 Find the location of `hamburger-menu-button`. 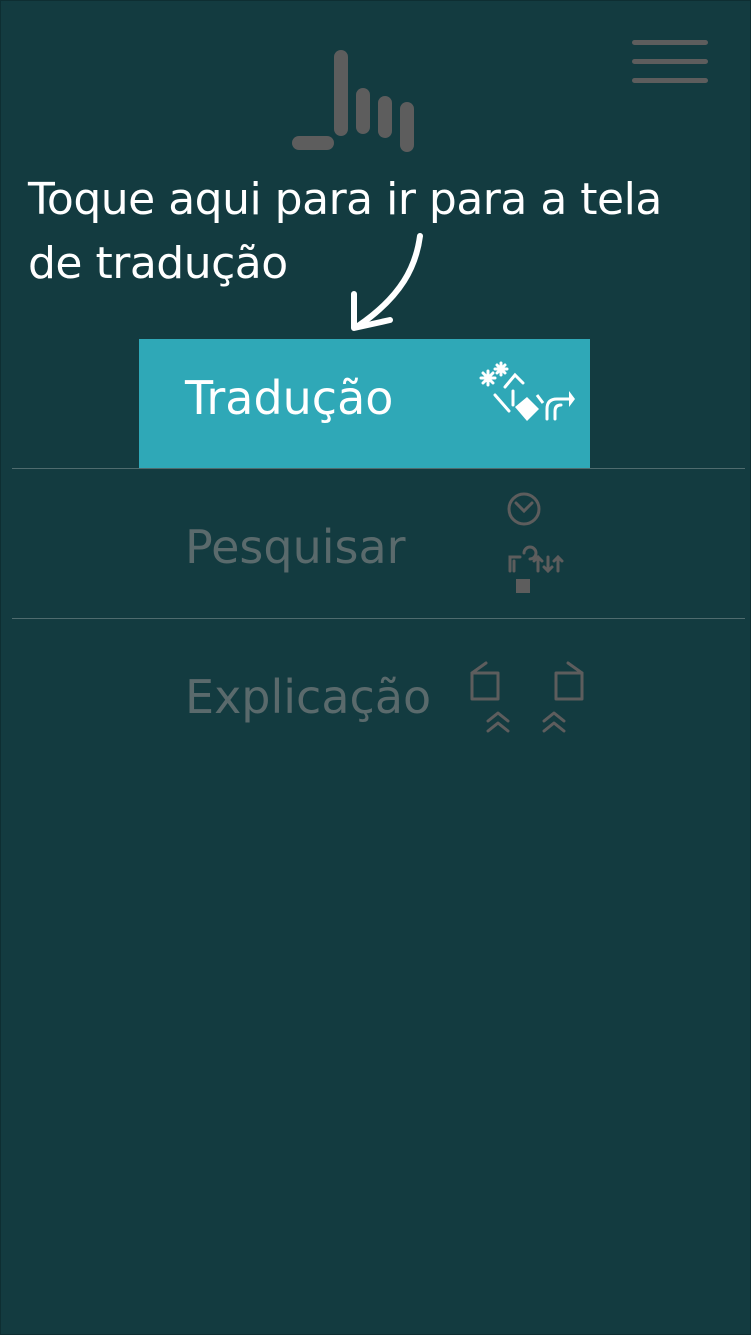

hamburger-menu-button is located at coordinates (670, 62).